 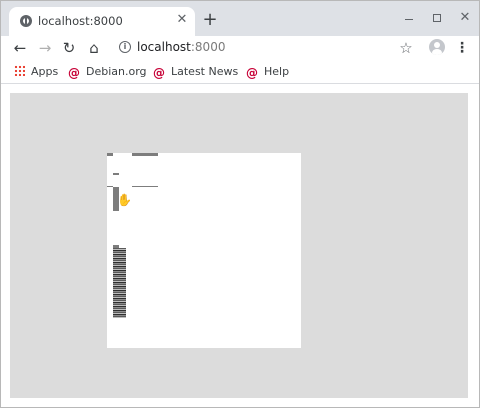 I want to click on profile-avatar-icon, so click(x=437, y=47).